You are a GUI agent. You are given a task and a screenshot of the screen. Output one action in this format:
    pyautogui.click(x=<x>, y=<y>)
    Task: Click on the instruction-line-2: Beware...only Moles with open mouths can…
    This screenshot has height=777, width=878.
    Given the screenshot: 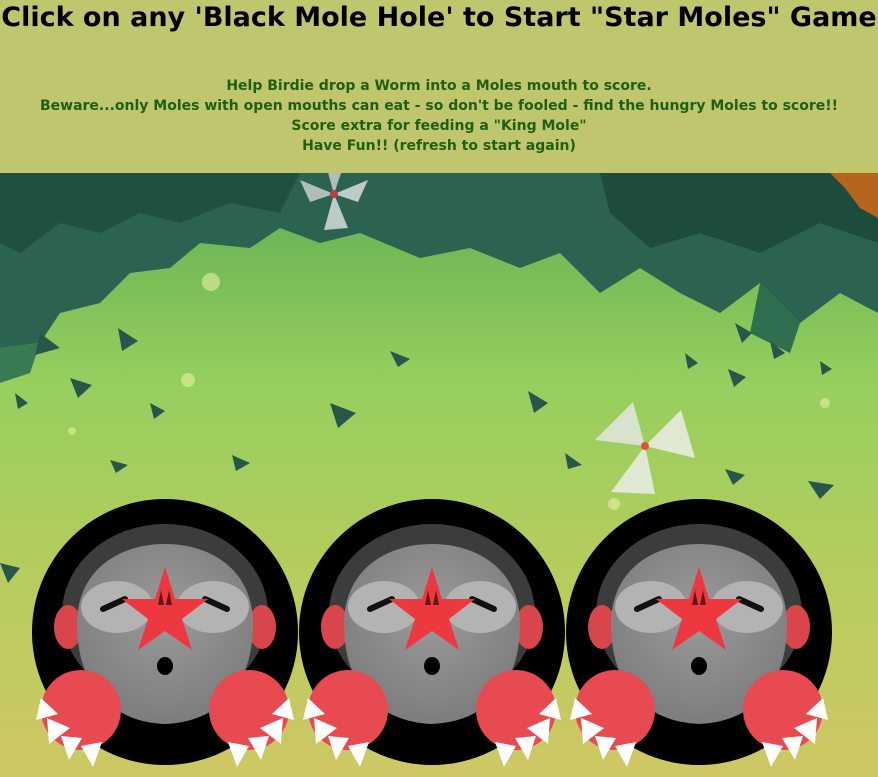 What is the action you would take?
    pyautogui.click(x=439, y=106)
    